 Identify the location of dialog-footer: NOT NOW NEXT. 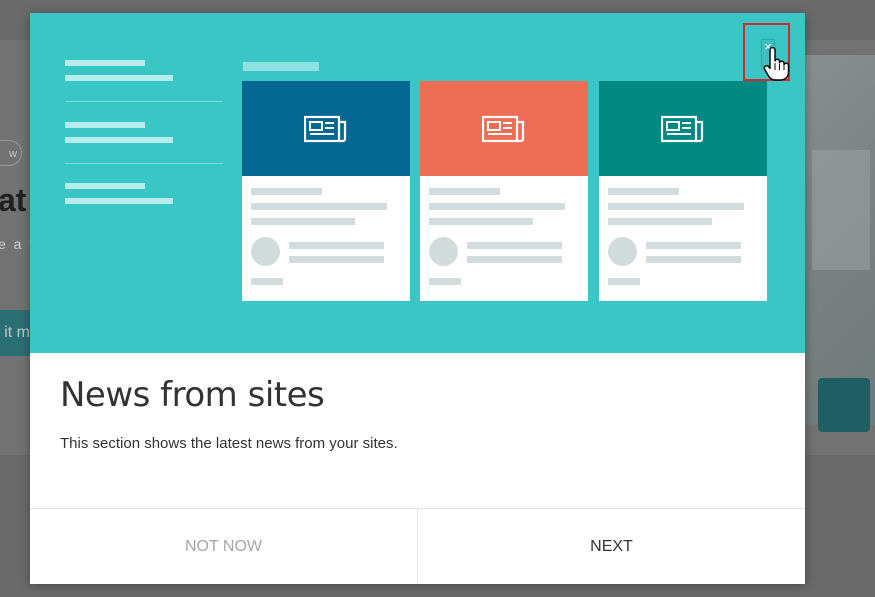
(417, 546).